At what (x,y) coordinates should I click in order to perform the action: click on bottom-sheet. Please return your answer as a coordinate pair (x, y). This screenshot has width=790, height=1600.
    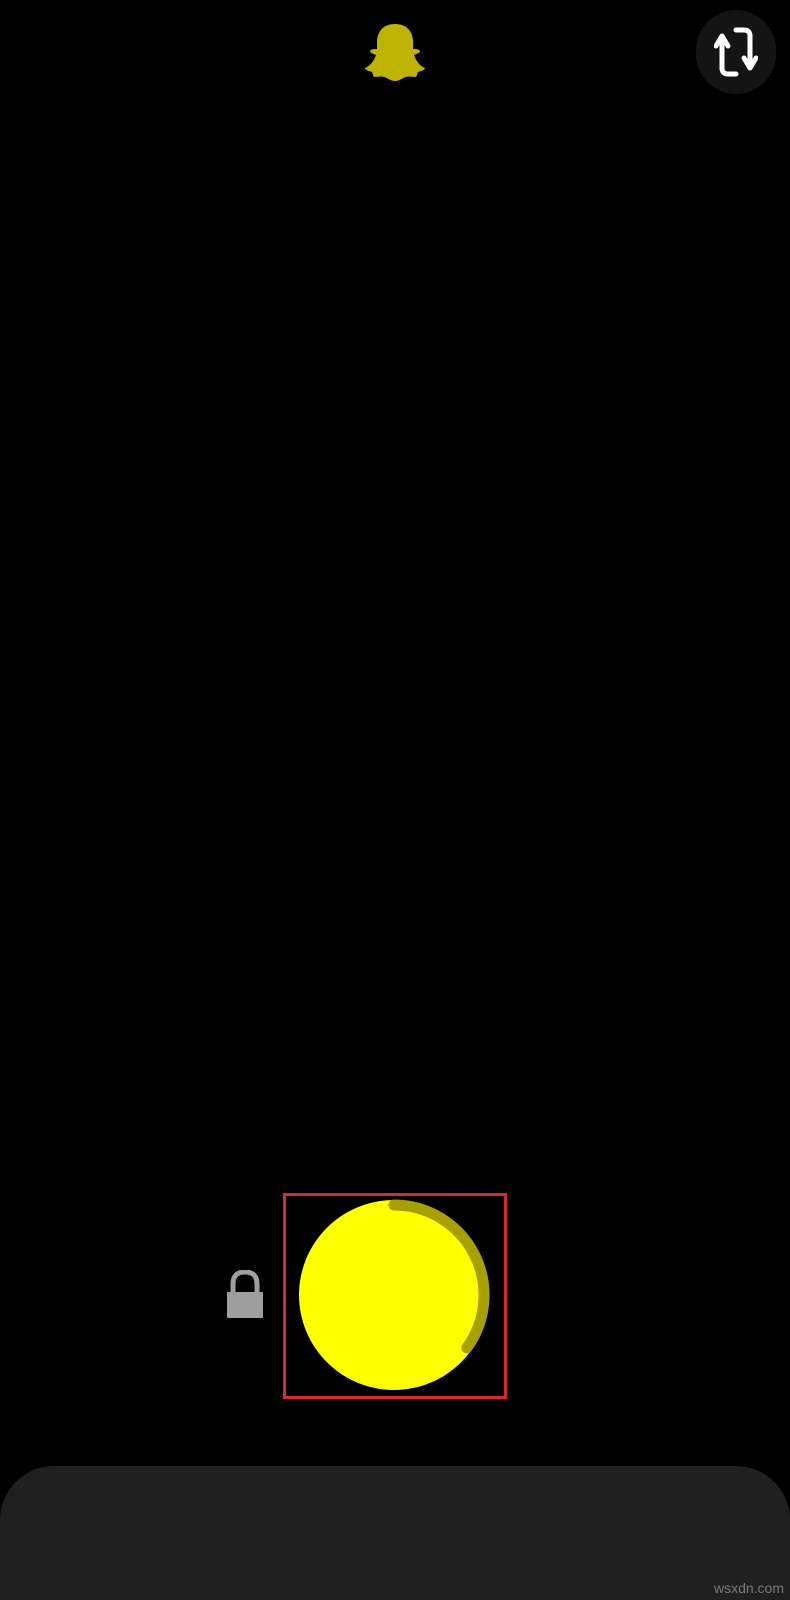
    Looking at the image, I should click on (395, 1533).